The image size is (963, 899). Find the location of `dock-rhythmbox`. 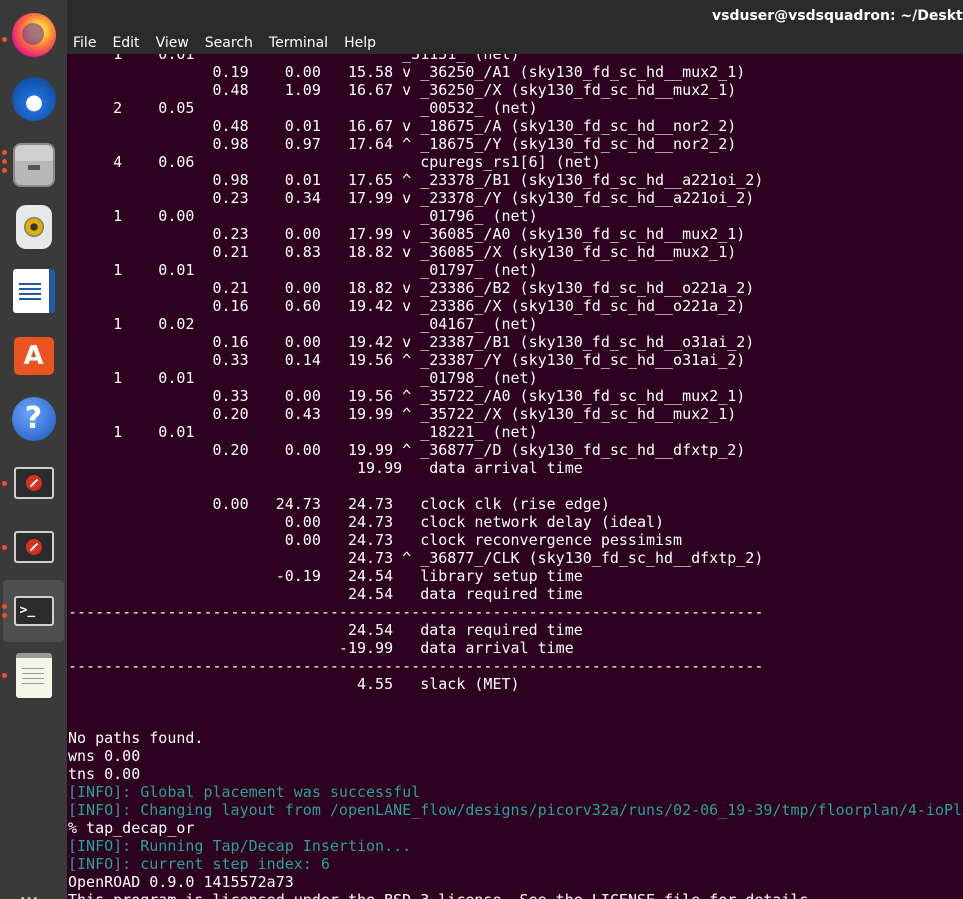

dock-rhythmbox is located at coordinates (33, 227).